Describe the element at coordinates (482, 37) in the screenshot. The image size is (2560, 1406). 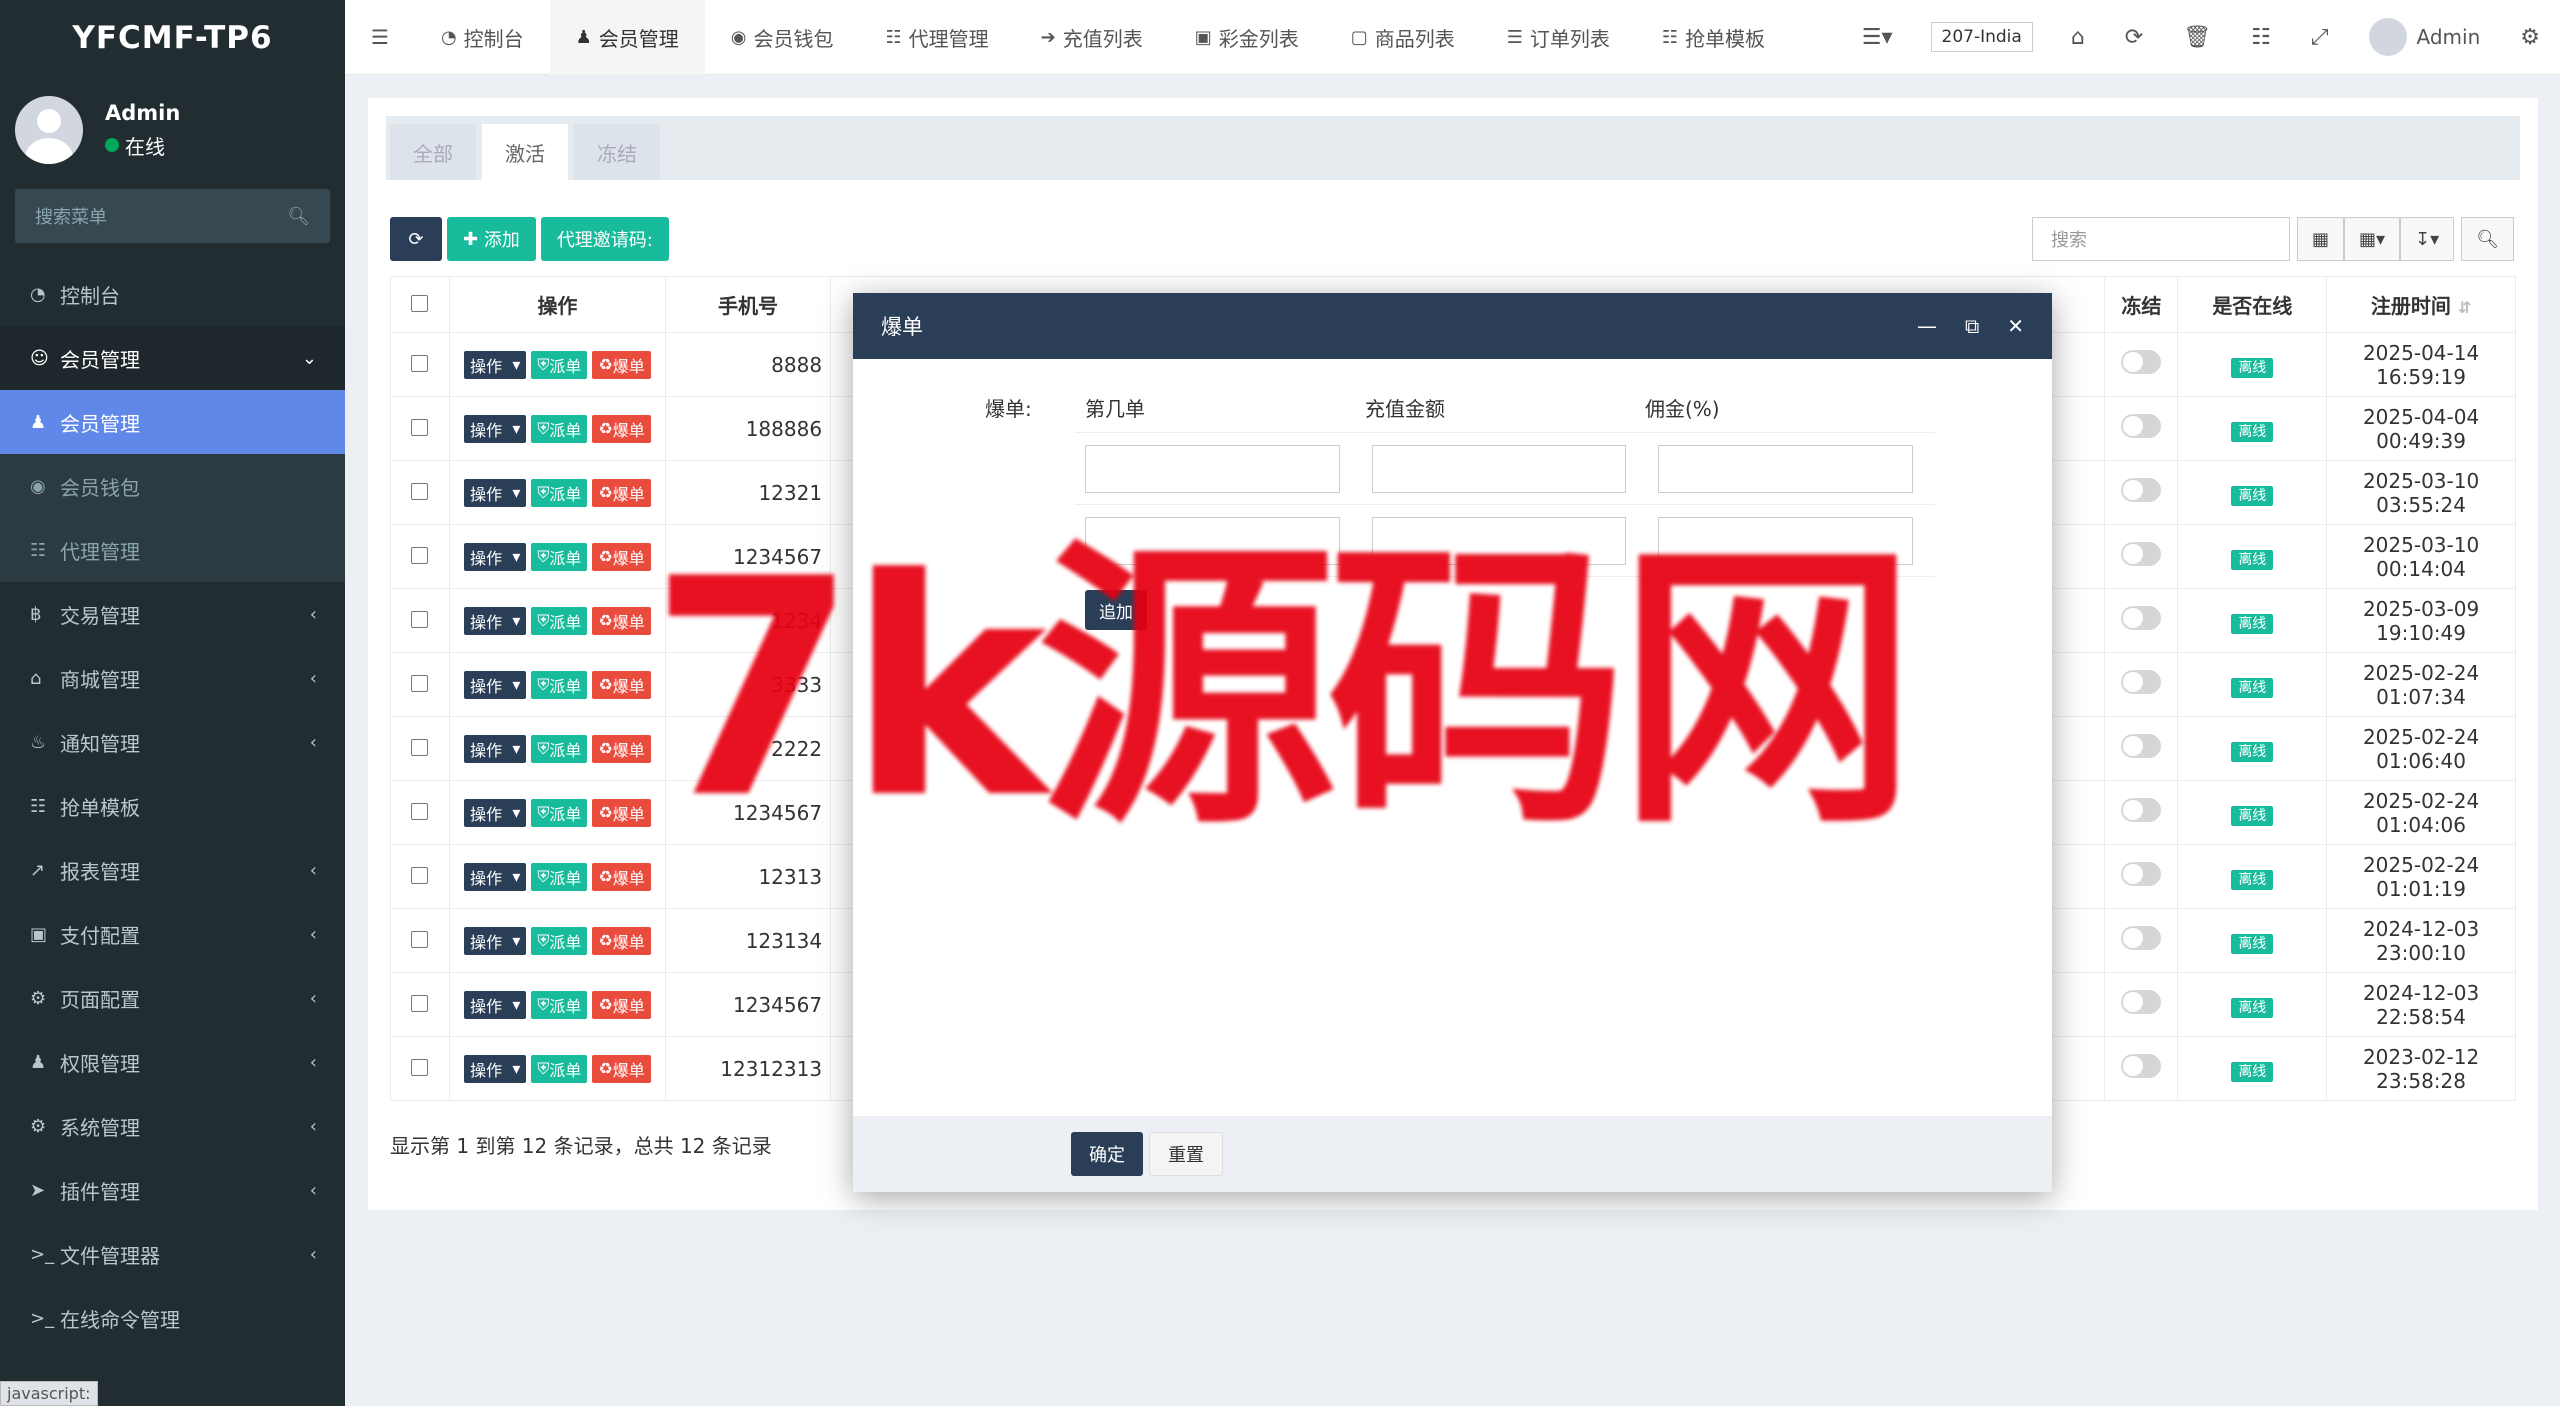
I see `nav-tab: ◔ 控制台` at that location.